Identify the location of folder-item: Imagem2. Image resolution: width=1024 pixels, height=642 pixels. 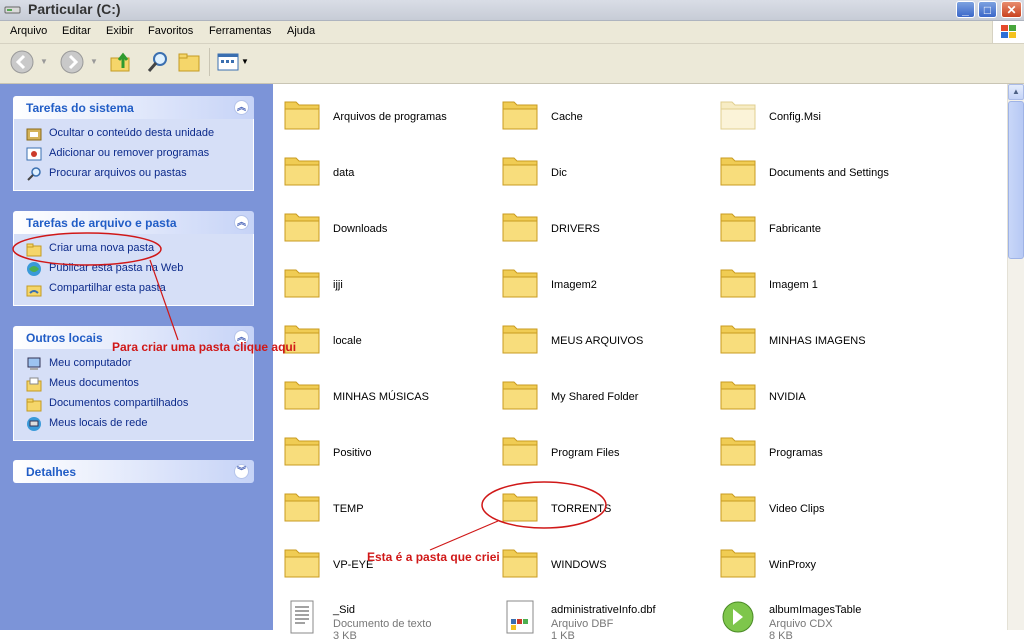
(600, 280).